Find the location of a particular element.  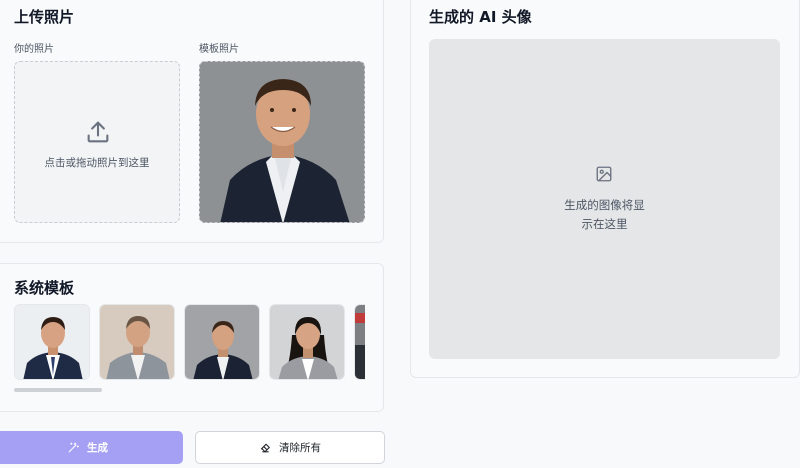

photo-dropzone: 点击或拖动照片到这里 is located at coordinates (97, 142).